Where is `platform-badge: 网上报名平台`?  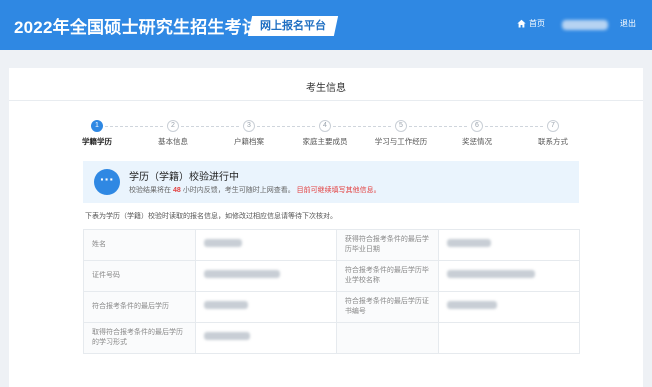
platform-badge: 网上报名平台 is located at coordinates (293, 26).